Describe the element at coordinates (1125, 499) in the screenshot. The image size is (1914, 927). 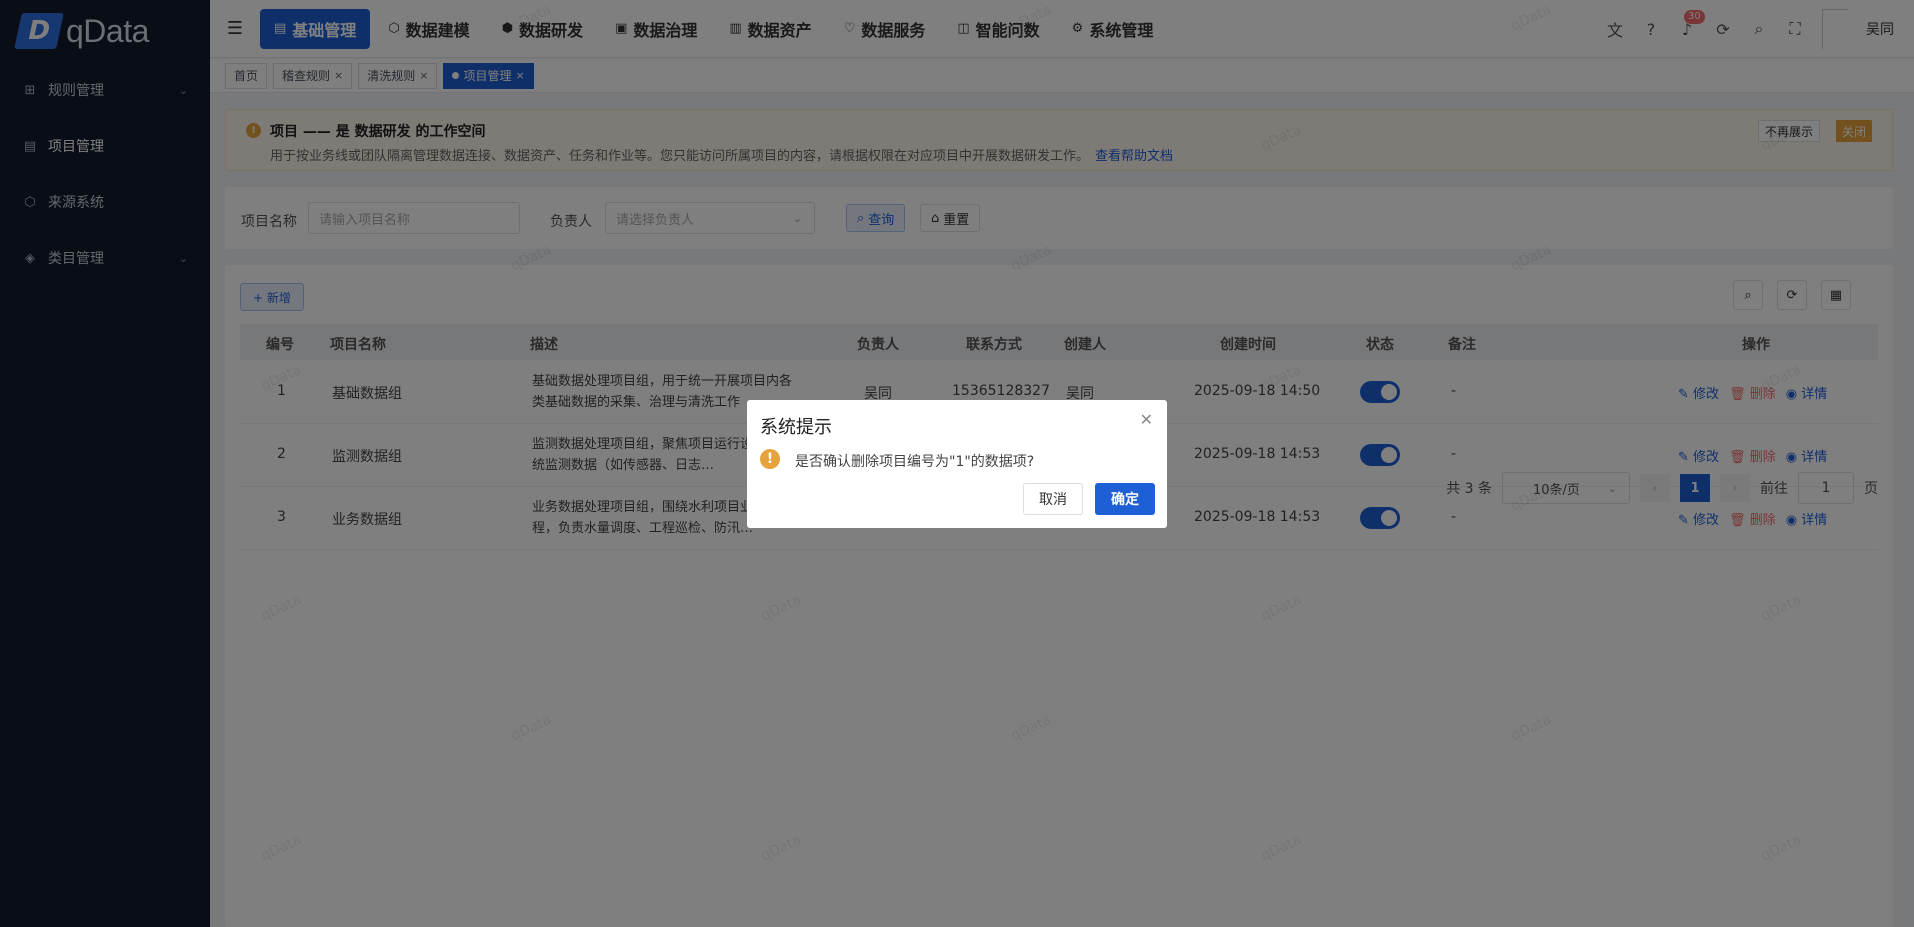
I see `confirm-button: 确定` at that location.